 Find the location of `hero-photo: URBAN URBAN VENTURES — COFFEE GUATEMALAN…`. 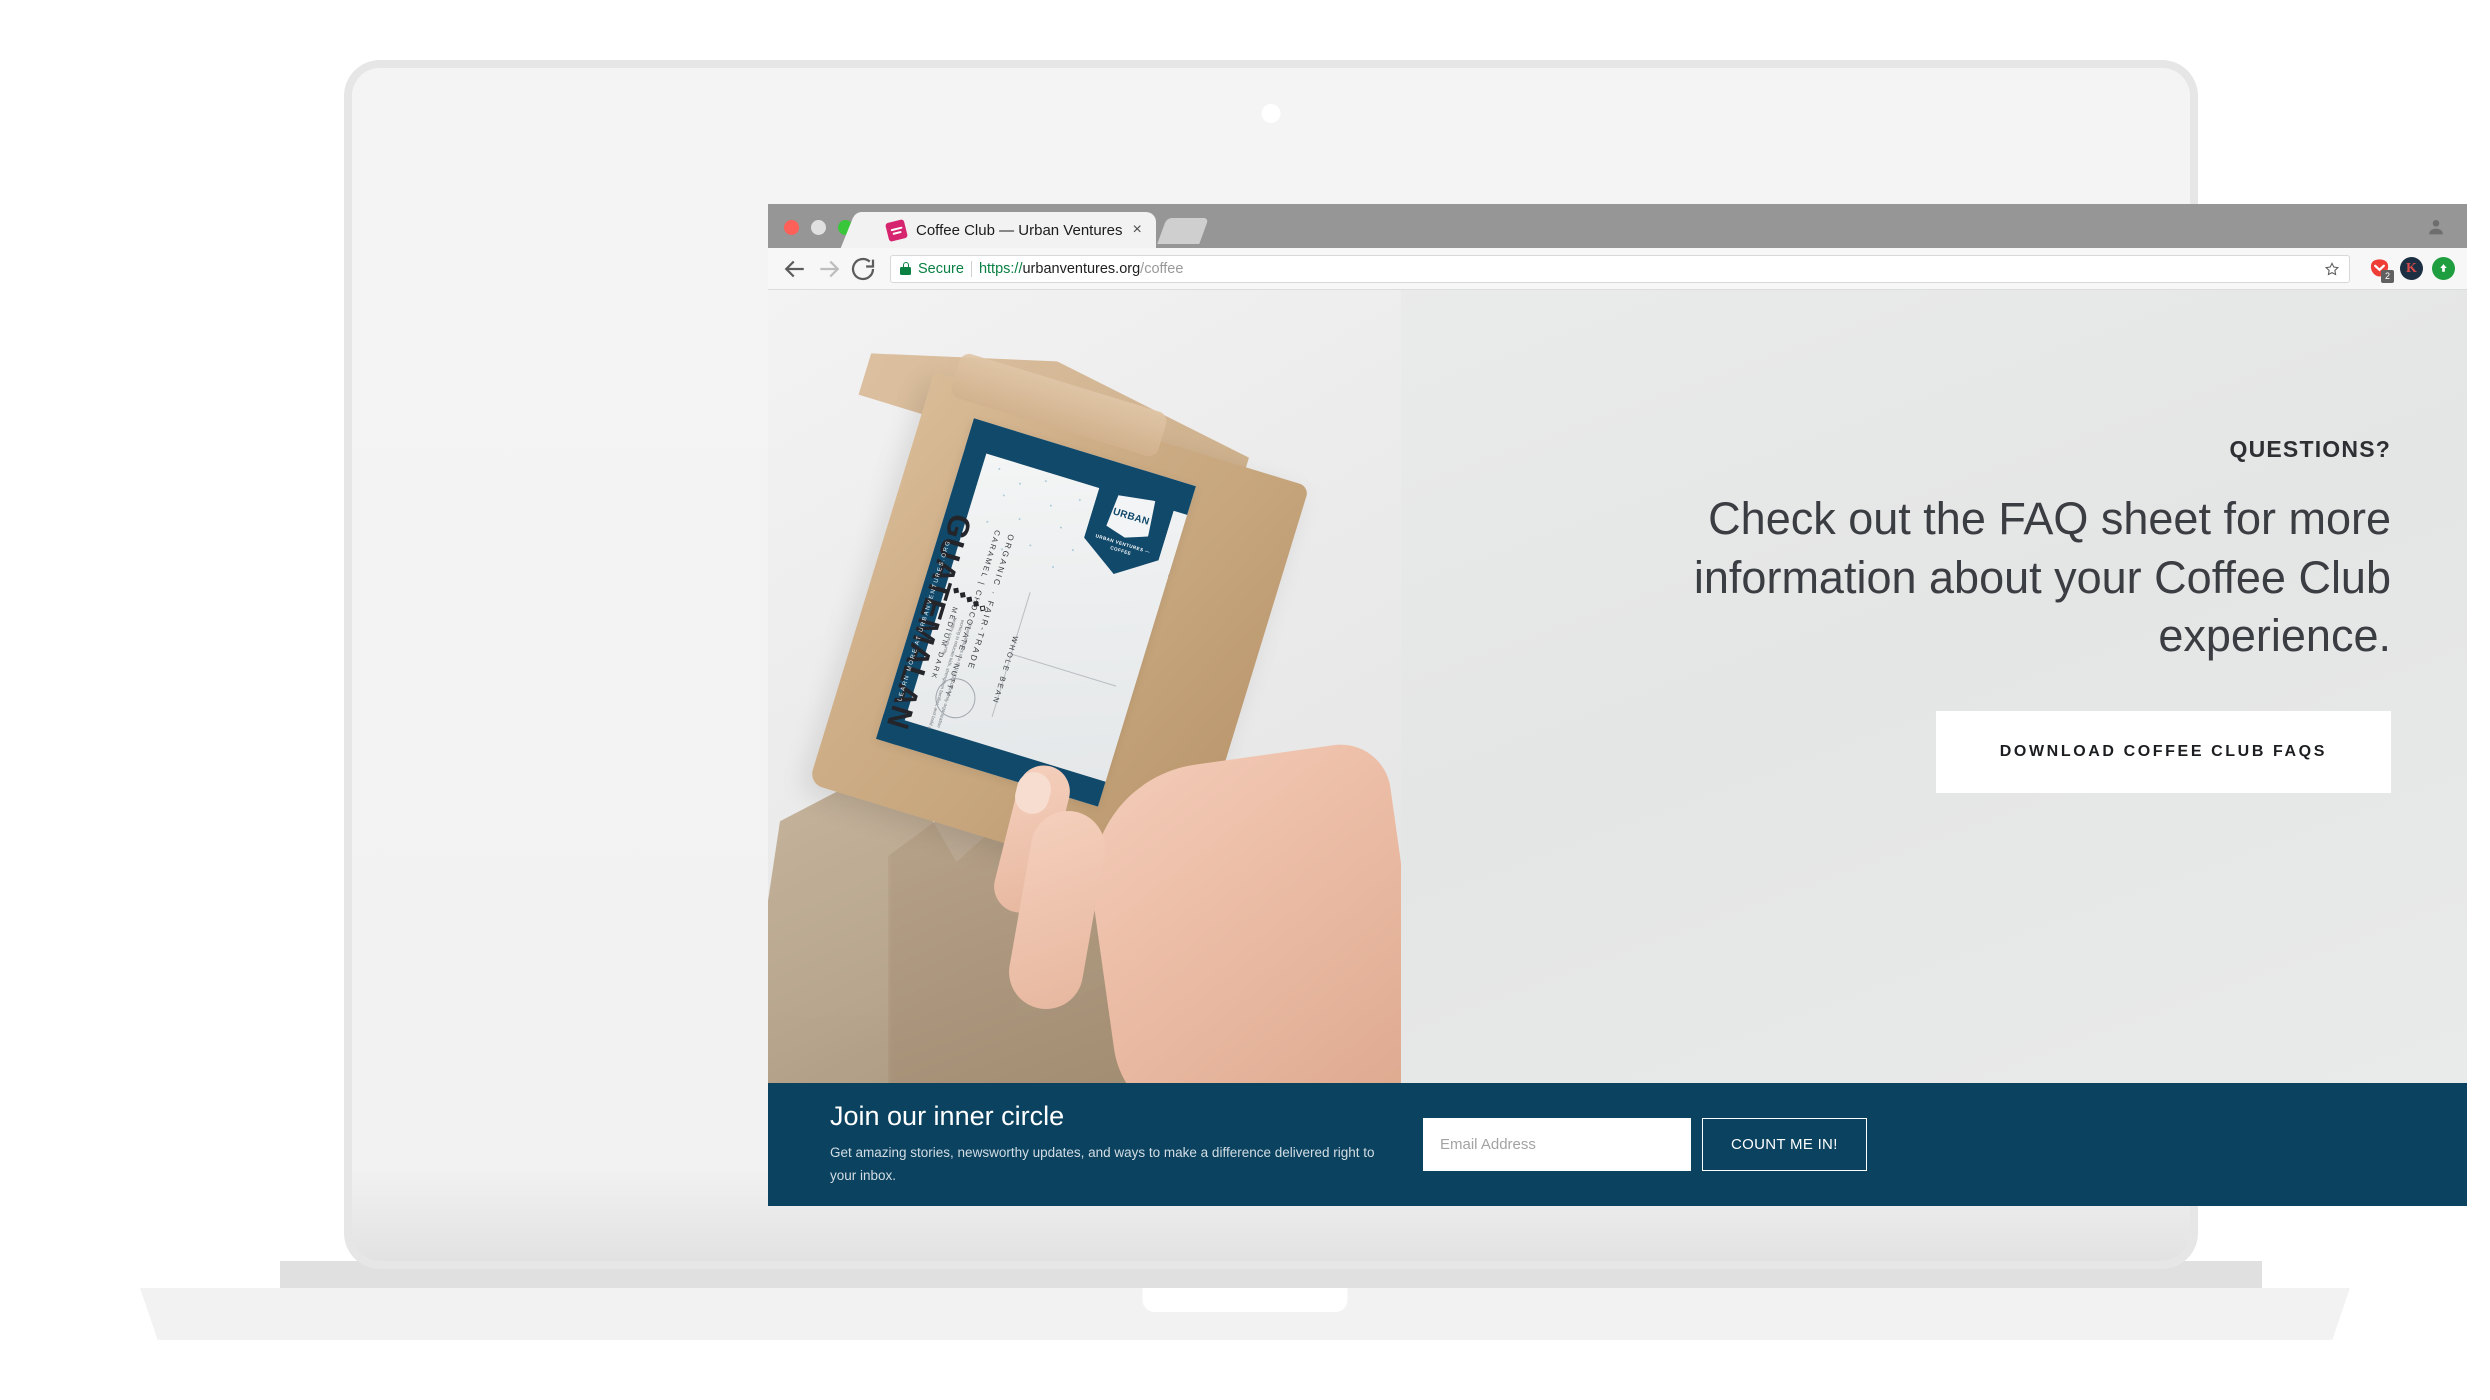

hero-photo: URBAN URBAN VENTURES — COFFEE GUATEMALAN… is located at coordinates (1084, 686).